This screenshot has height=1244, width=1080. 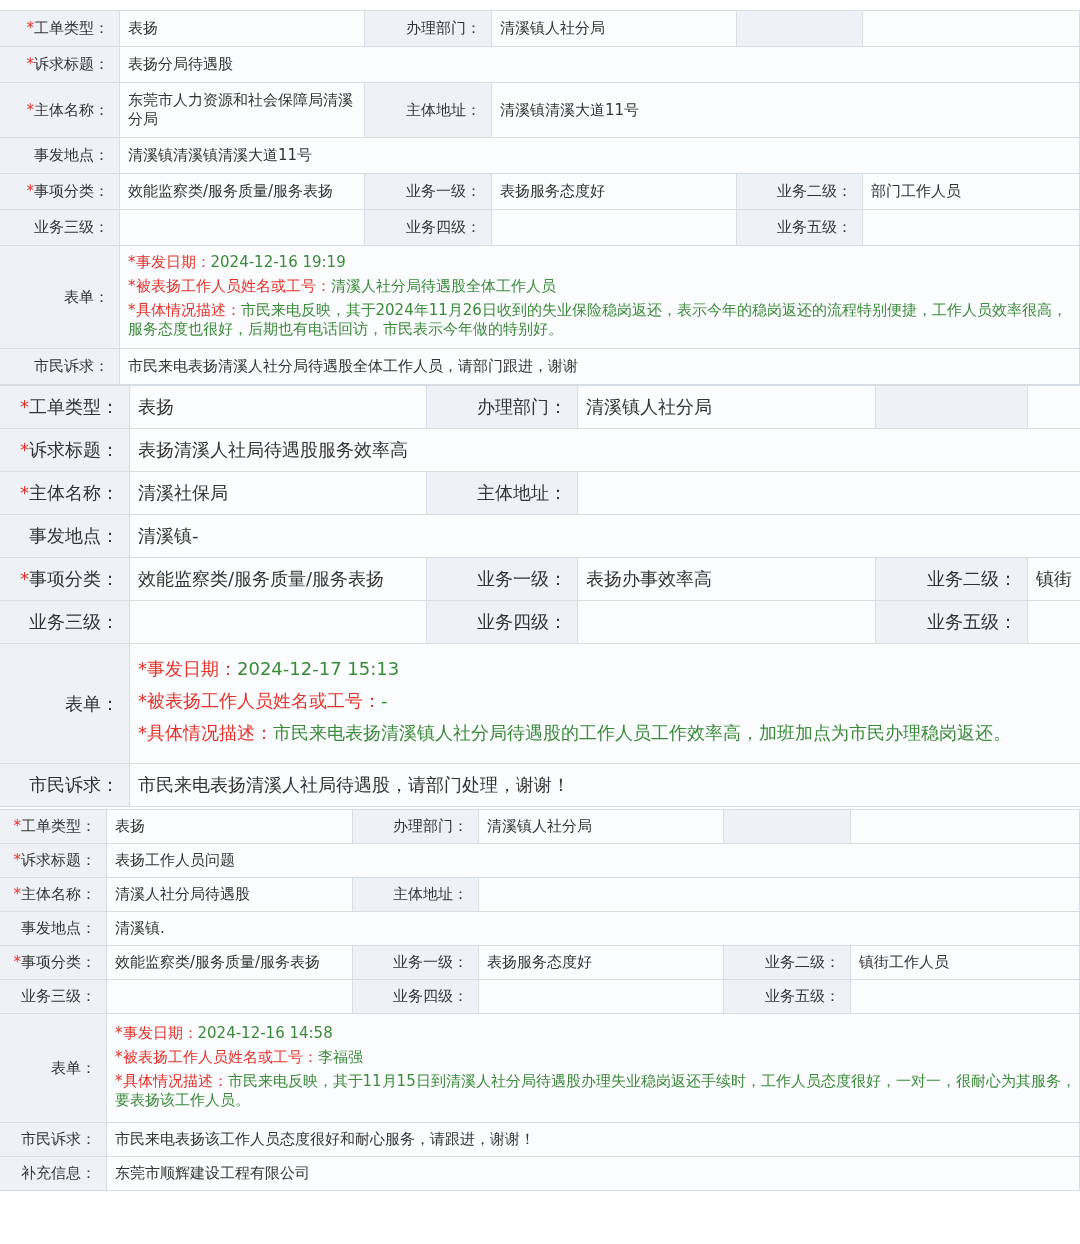 I want to click on field-value: 清溪社保局, so click(x=183, y=493).